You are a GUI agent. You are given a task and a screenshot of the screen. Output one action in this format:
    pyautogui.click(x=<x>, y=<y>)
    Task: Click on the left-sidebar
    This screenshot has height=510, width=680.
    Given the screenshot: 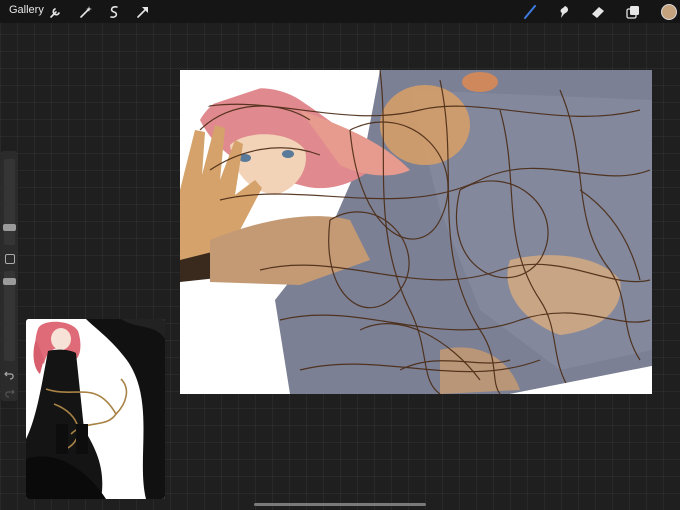 What is the action you would take?
    pyautogui.click(x=9, y=276)
    